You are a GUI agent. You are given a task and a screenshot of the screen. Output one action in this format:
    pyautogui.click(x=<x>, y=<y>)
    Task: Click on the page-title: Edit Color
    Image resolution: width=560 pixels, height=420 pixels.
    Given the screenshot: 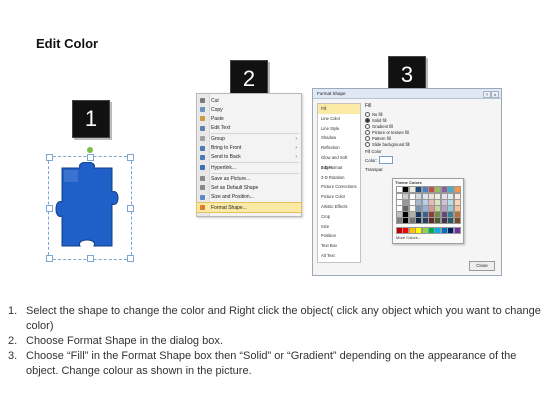 What is the action you would take?
    pyautogui.click(x=67, y=43)
    